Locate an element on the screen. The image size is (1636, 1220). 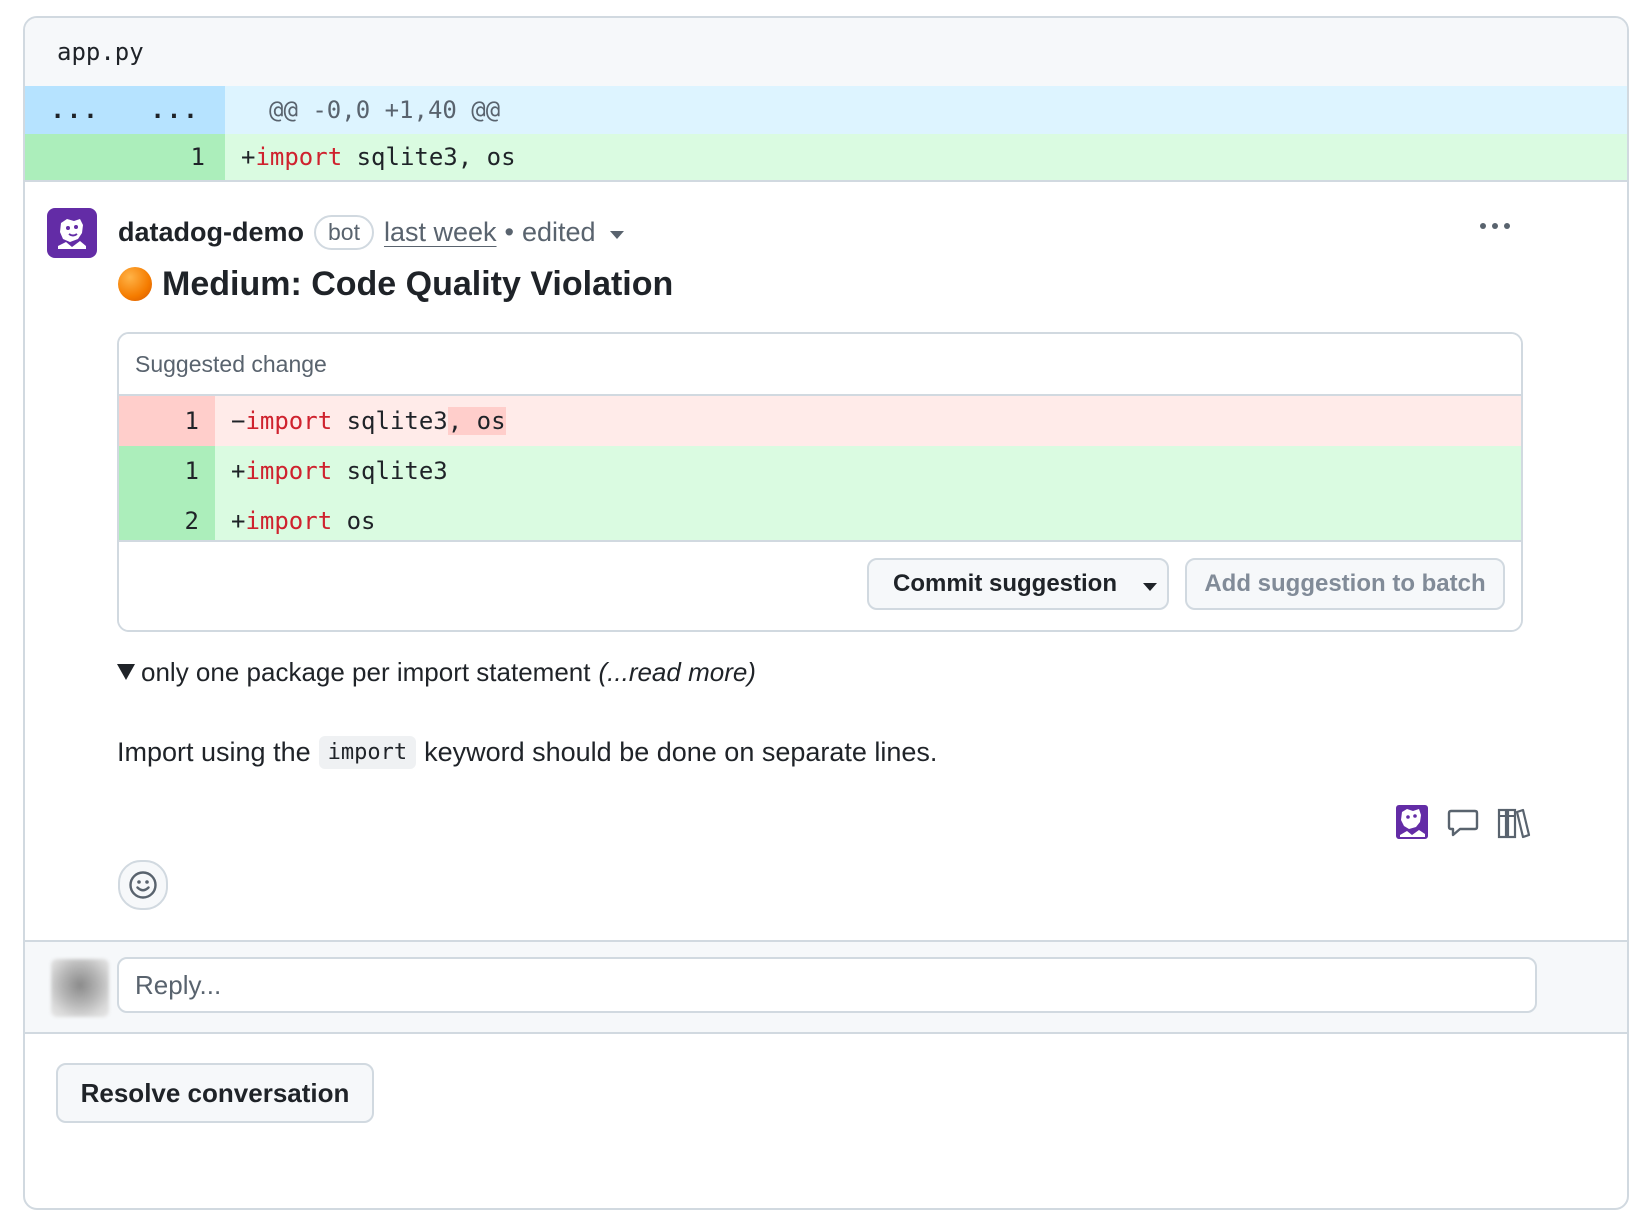
comment-title: Medium: Code Quality Violation is located at coordinates (395, 284).